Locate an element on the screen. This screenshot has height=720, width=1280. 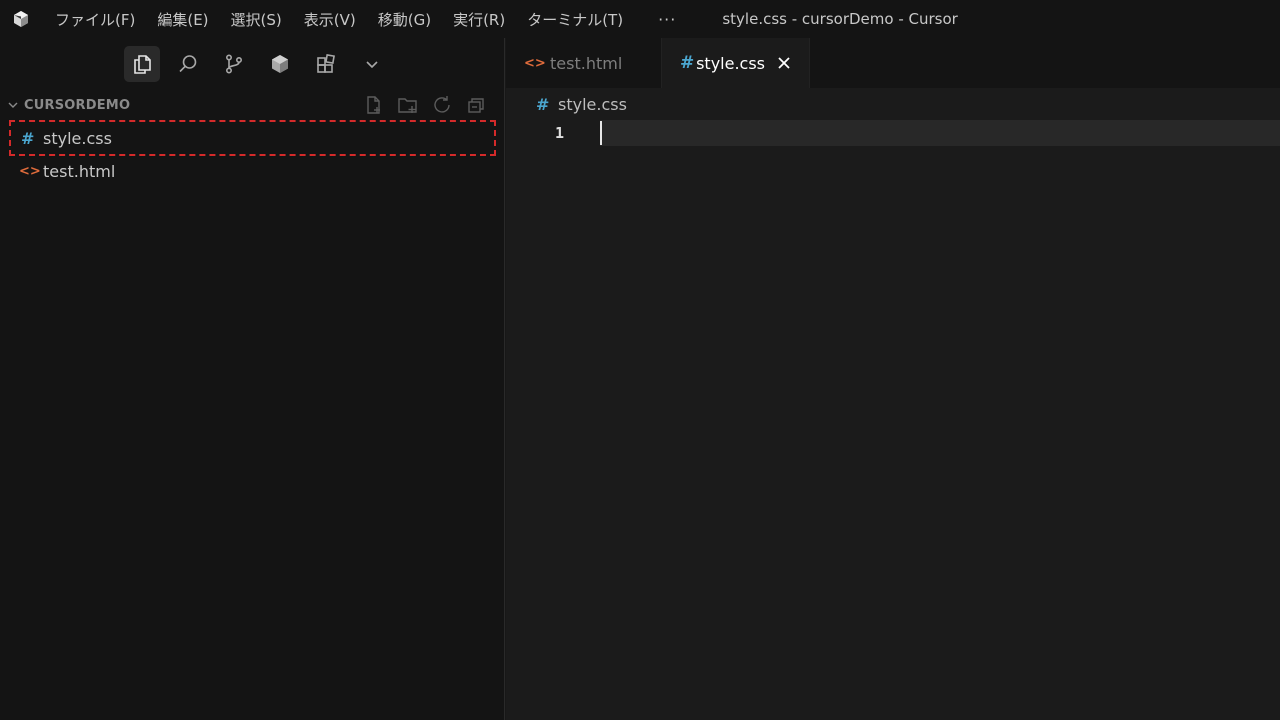
file-label: test.html is located at coordinates (79, 171).